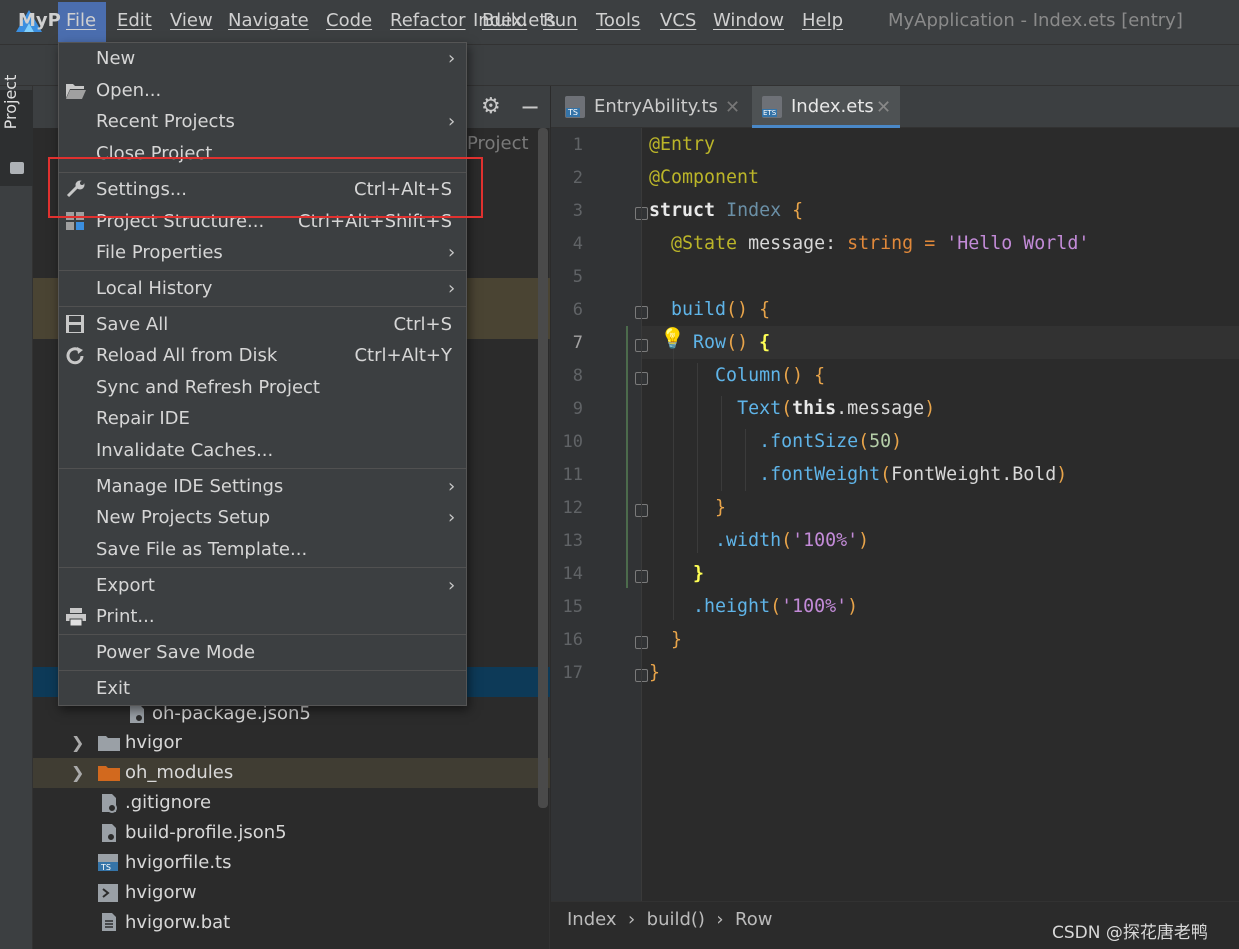  Describe the element at coordinates (822, 20) in the screenshot. I see `menu-help: Help` at that location.